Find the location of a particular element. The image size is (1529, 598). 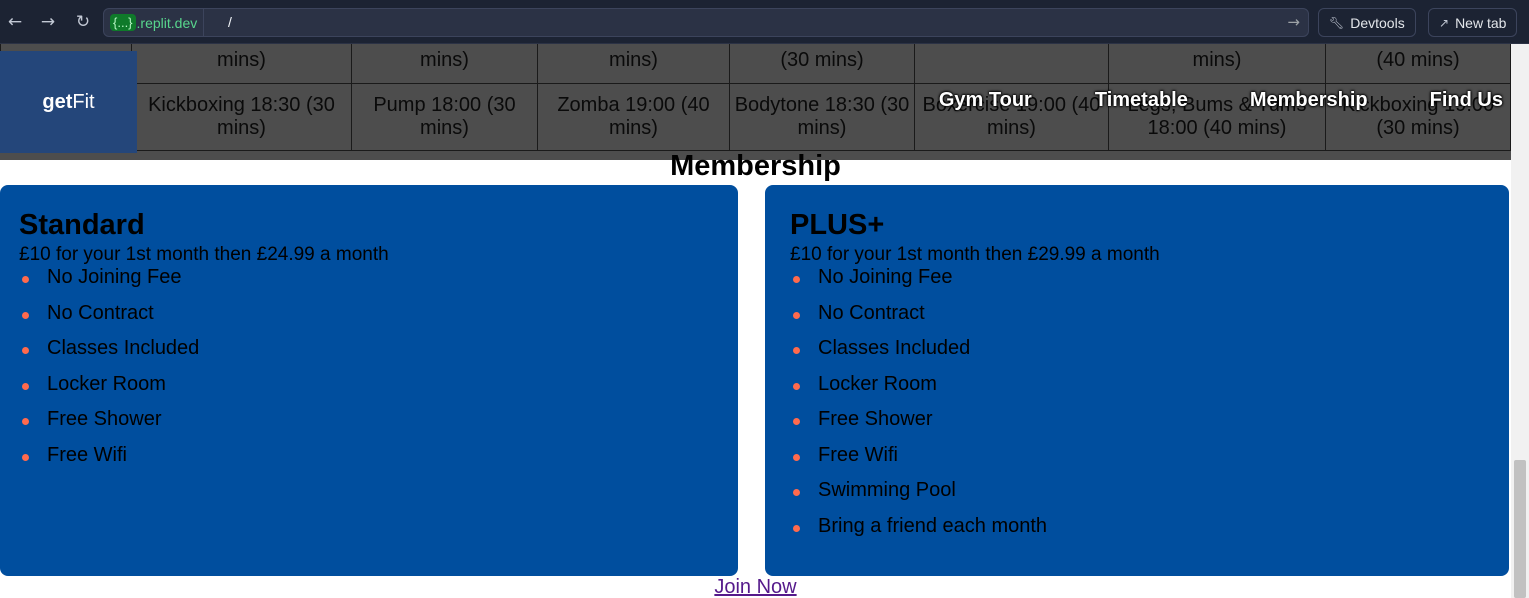

table-cell is located at coordinates (1011, 64).